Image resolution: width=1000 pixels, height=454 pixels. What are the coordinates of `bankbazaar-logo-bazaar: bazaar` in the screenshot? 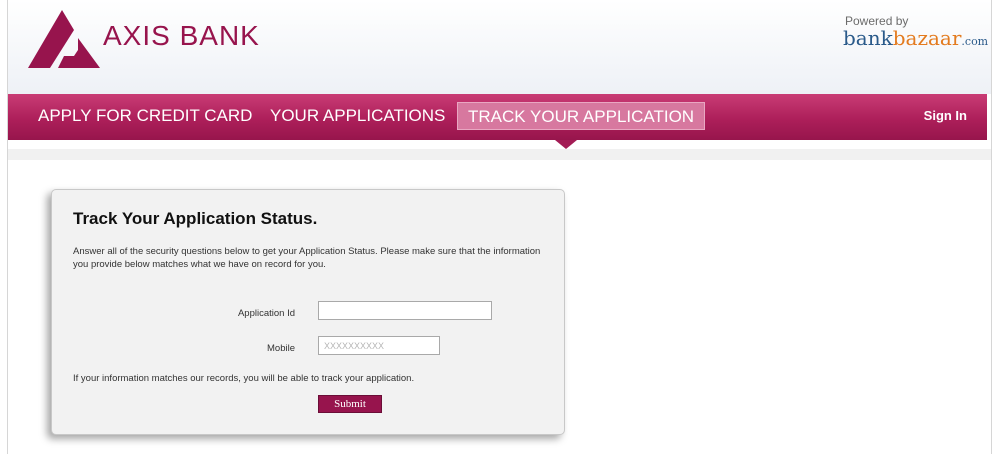 It's located at (927, 38).